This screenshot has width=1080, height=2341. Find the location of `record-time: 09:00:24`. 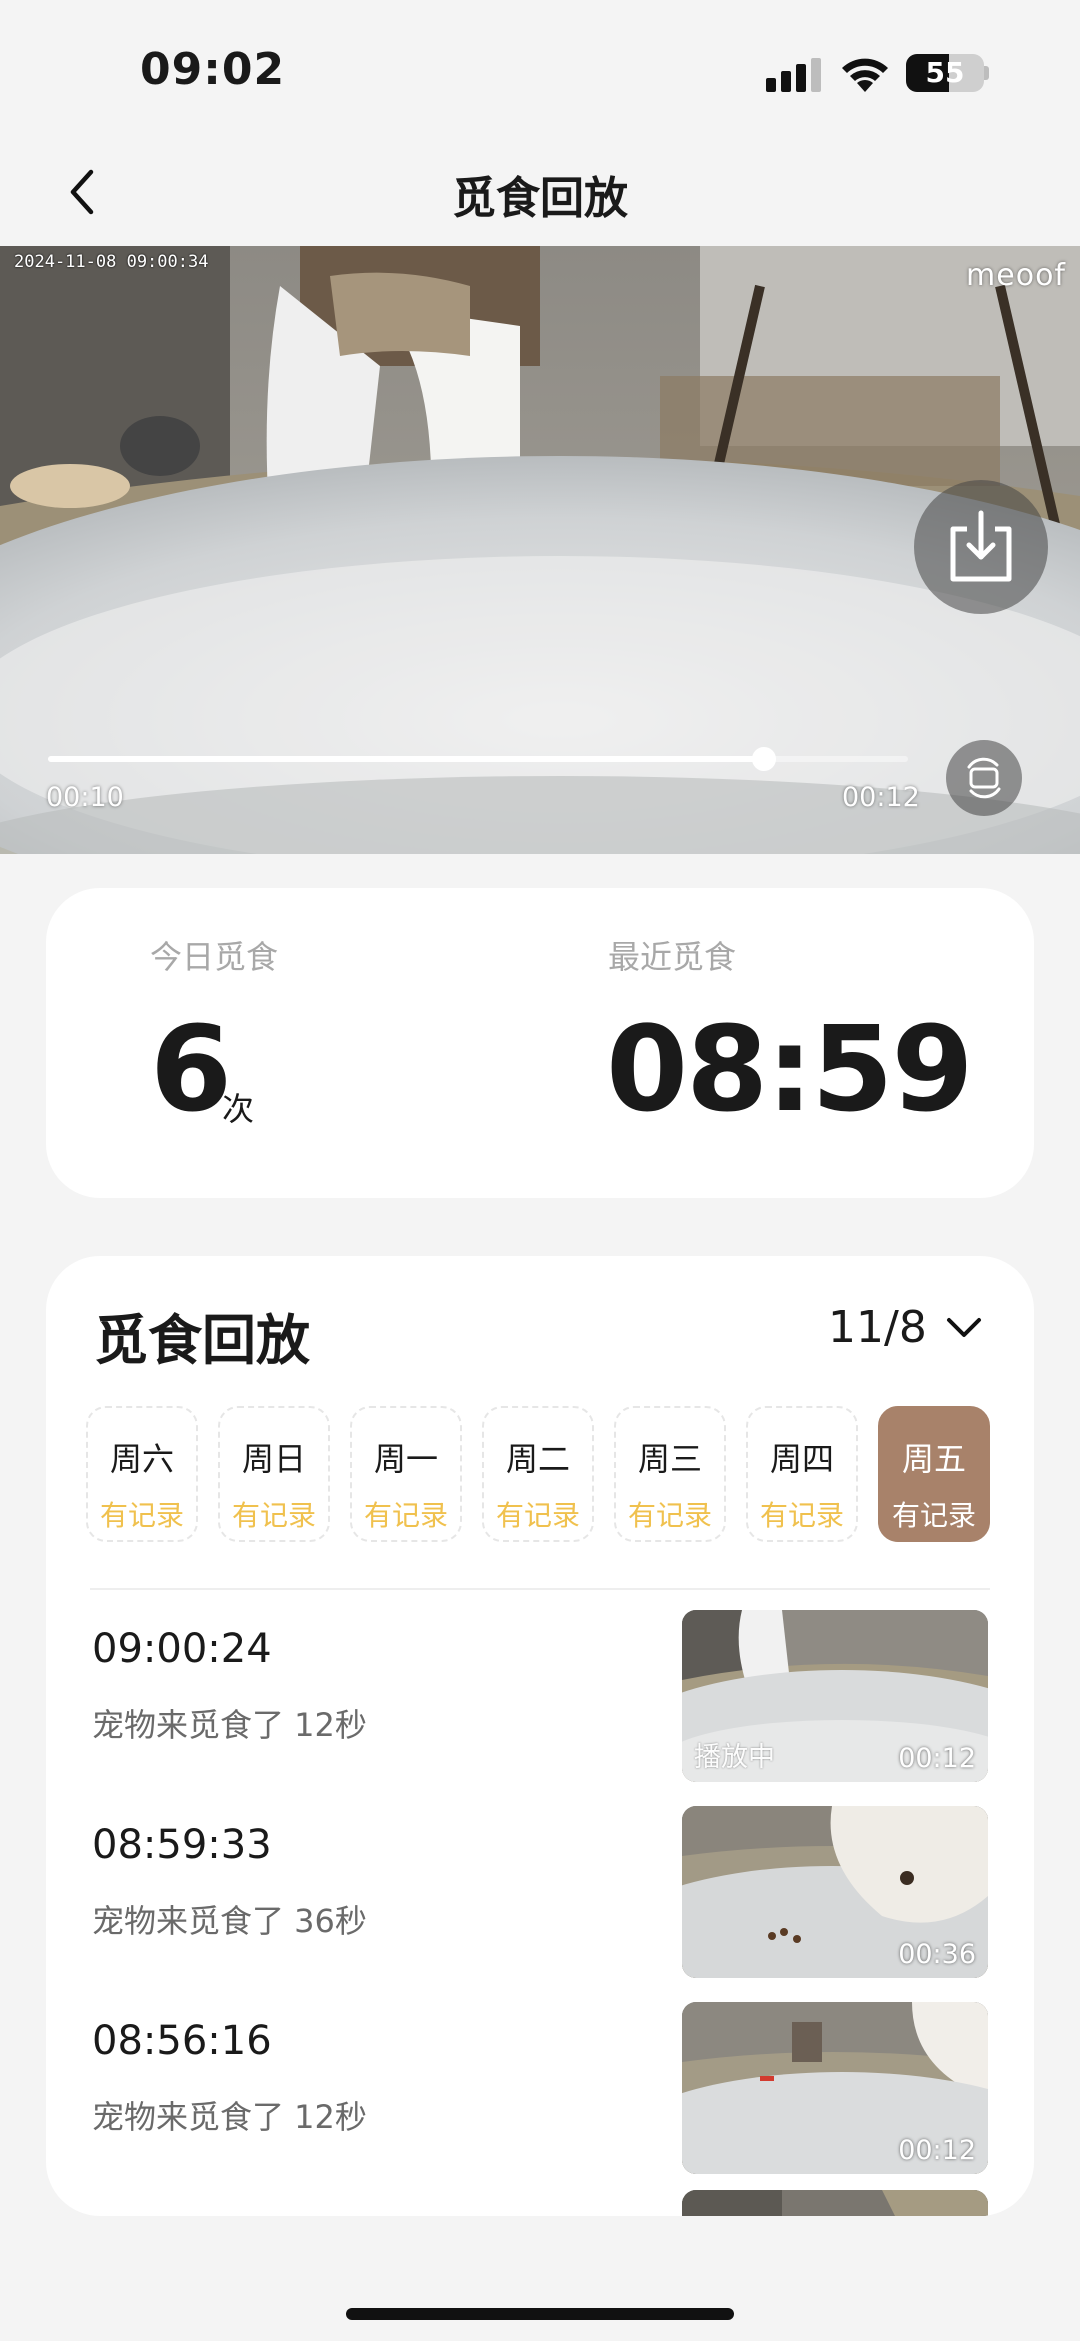

record-time: 09:00:24 is located at coordinates (182, 1649).